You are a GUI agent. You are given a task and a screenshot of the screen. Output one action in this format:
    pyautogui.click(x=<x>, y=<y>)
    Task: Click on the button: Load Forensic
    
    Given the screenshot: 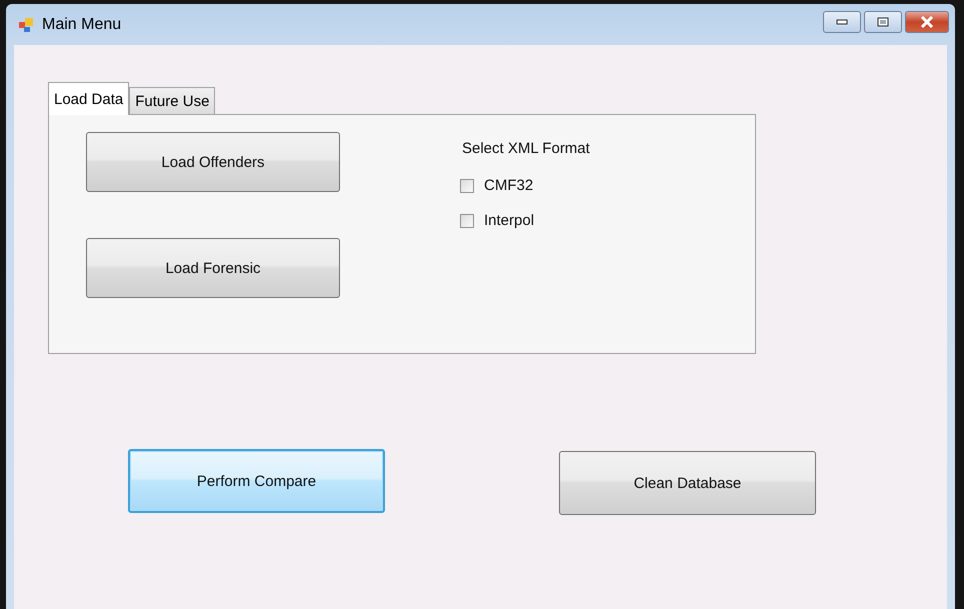 What is the action you would take?
    pyautogui.click(x=213, y=268)
    